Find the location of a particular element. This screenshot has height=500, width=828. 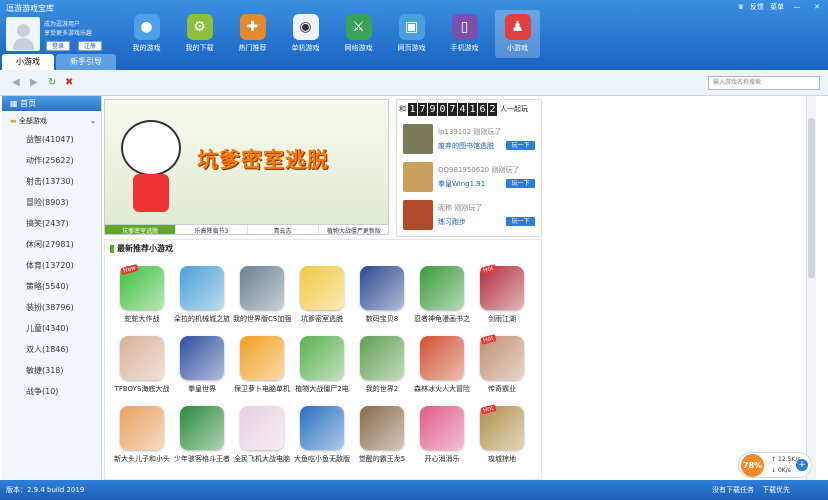

sidebar-category: 双人(1846) is located at coordinates (51, 349).